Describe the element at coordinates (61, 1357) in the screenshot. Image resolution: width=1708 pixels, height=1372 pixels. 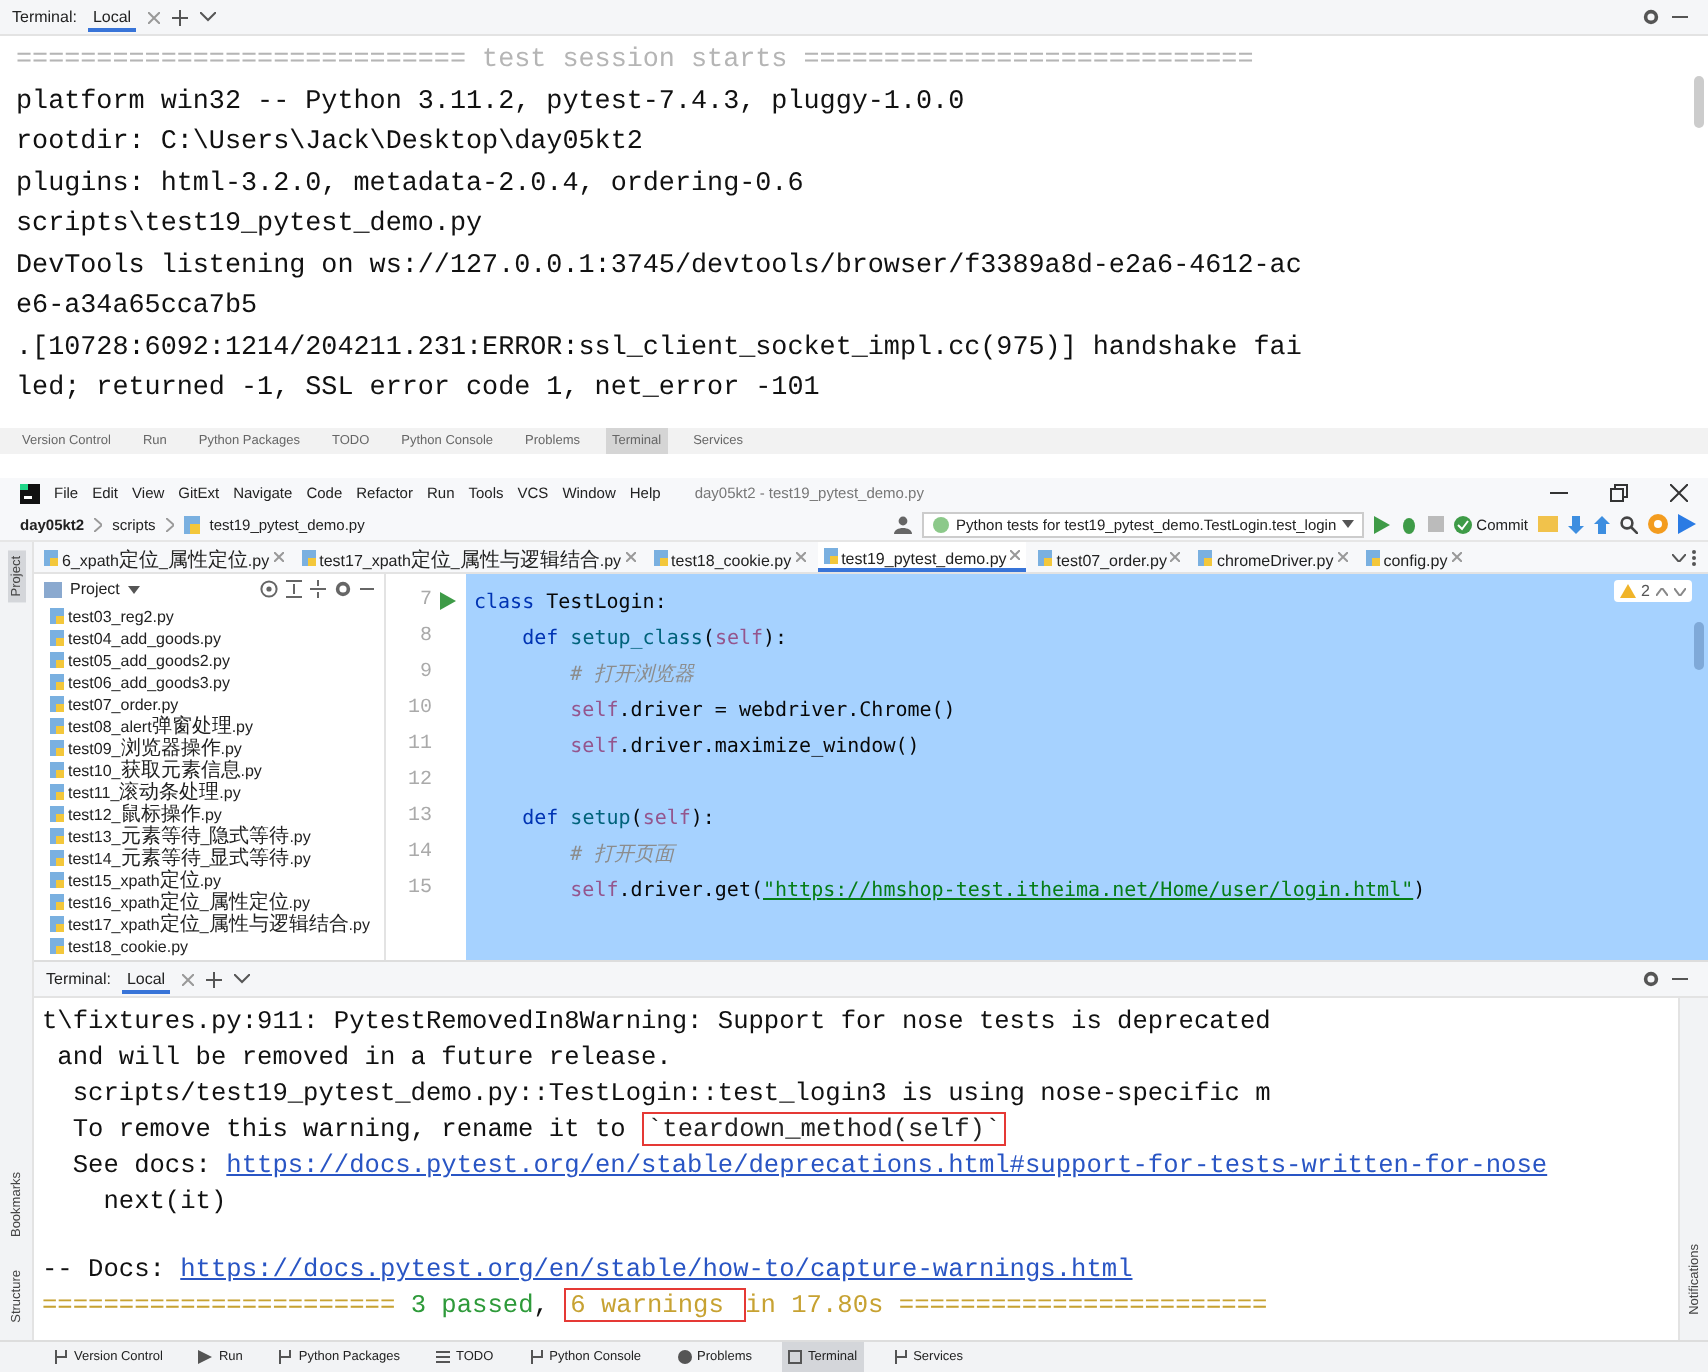
I see `branch-icon` at that location.